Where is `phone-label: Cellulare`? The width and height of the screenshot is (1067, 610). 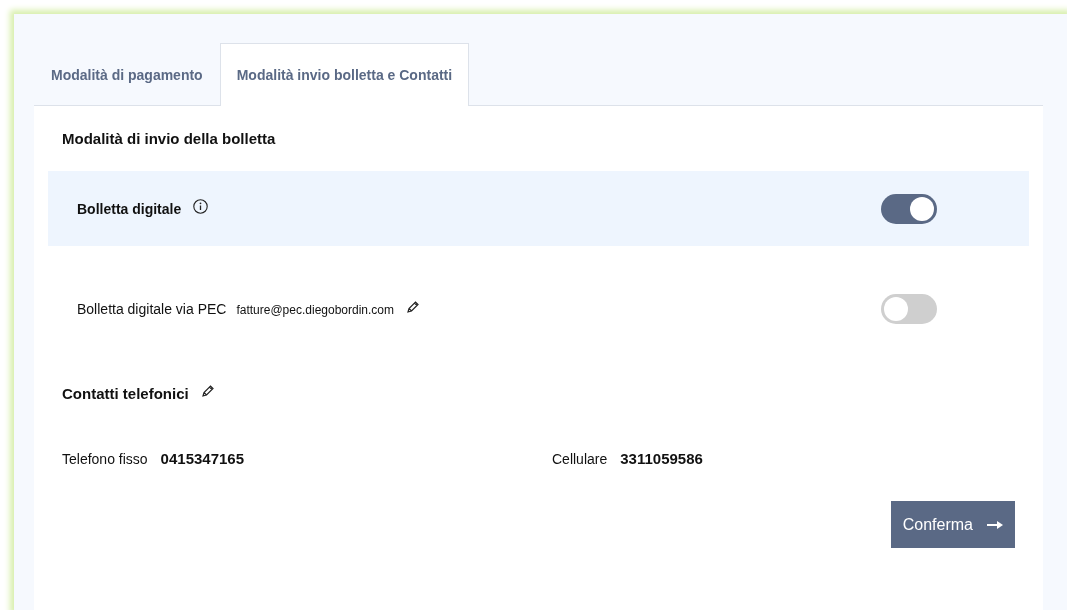 phone-label: Cellulare is located at coordinates (580, 459).